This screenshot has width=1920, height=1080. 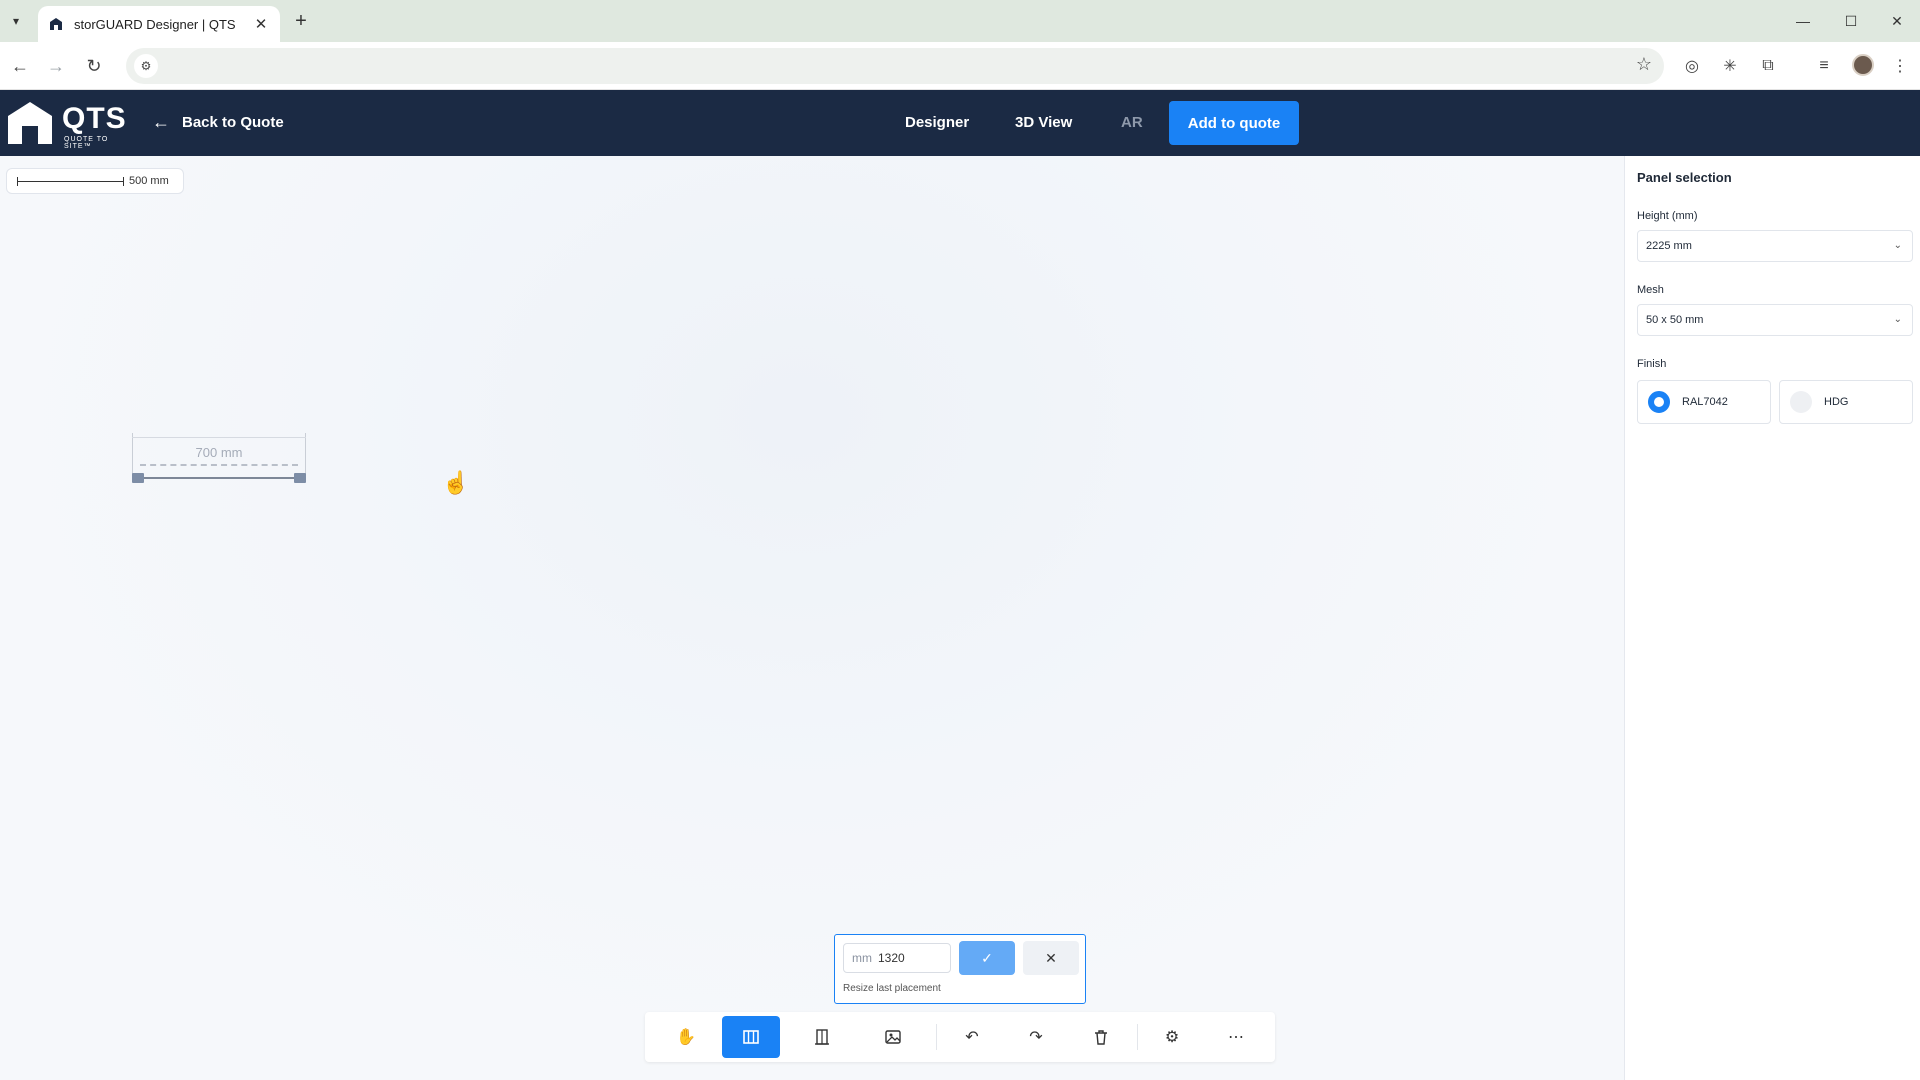 I want to click on check-icon: ✓, so click(x=987, y=957).